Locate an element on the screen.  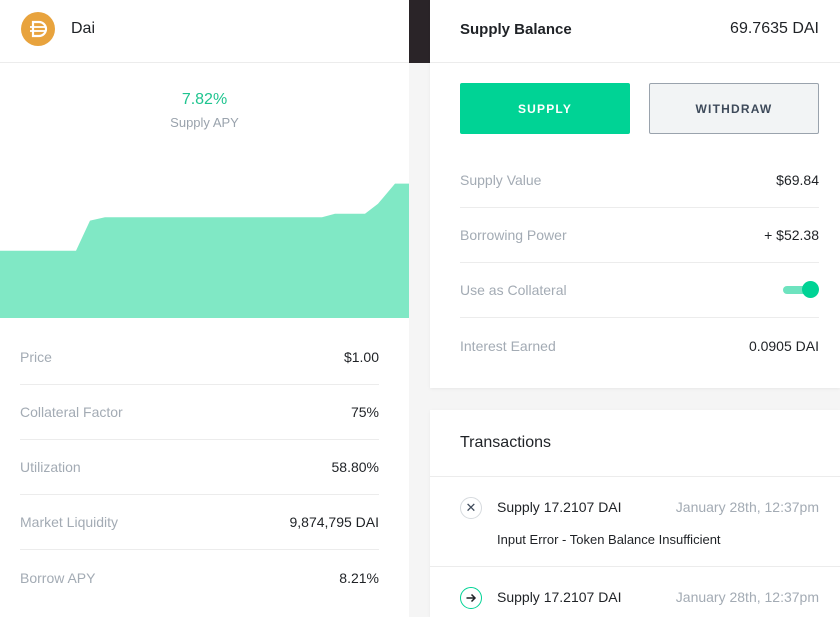
stat-row-utilization: Utilization 58.80% is located at coordinates (199, 467).